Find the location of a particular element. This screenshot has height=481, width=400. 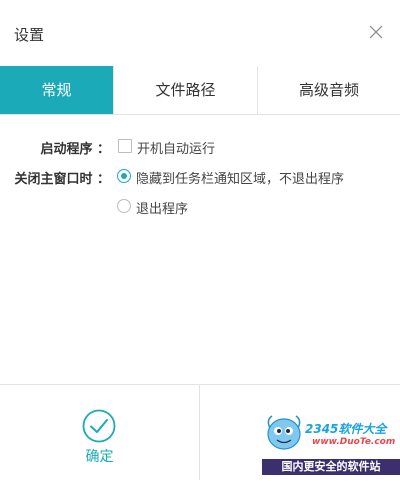

title-bar: 设置 is located at coordinates (200, 32).